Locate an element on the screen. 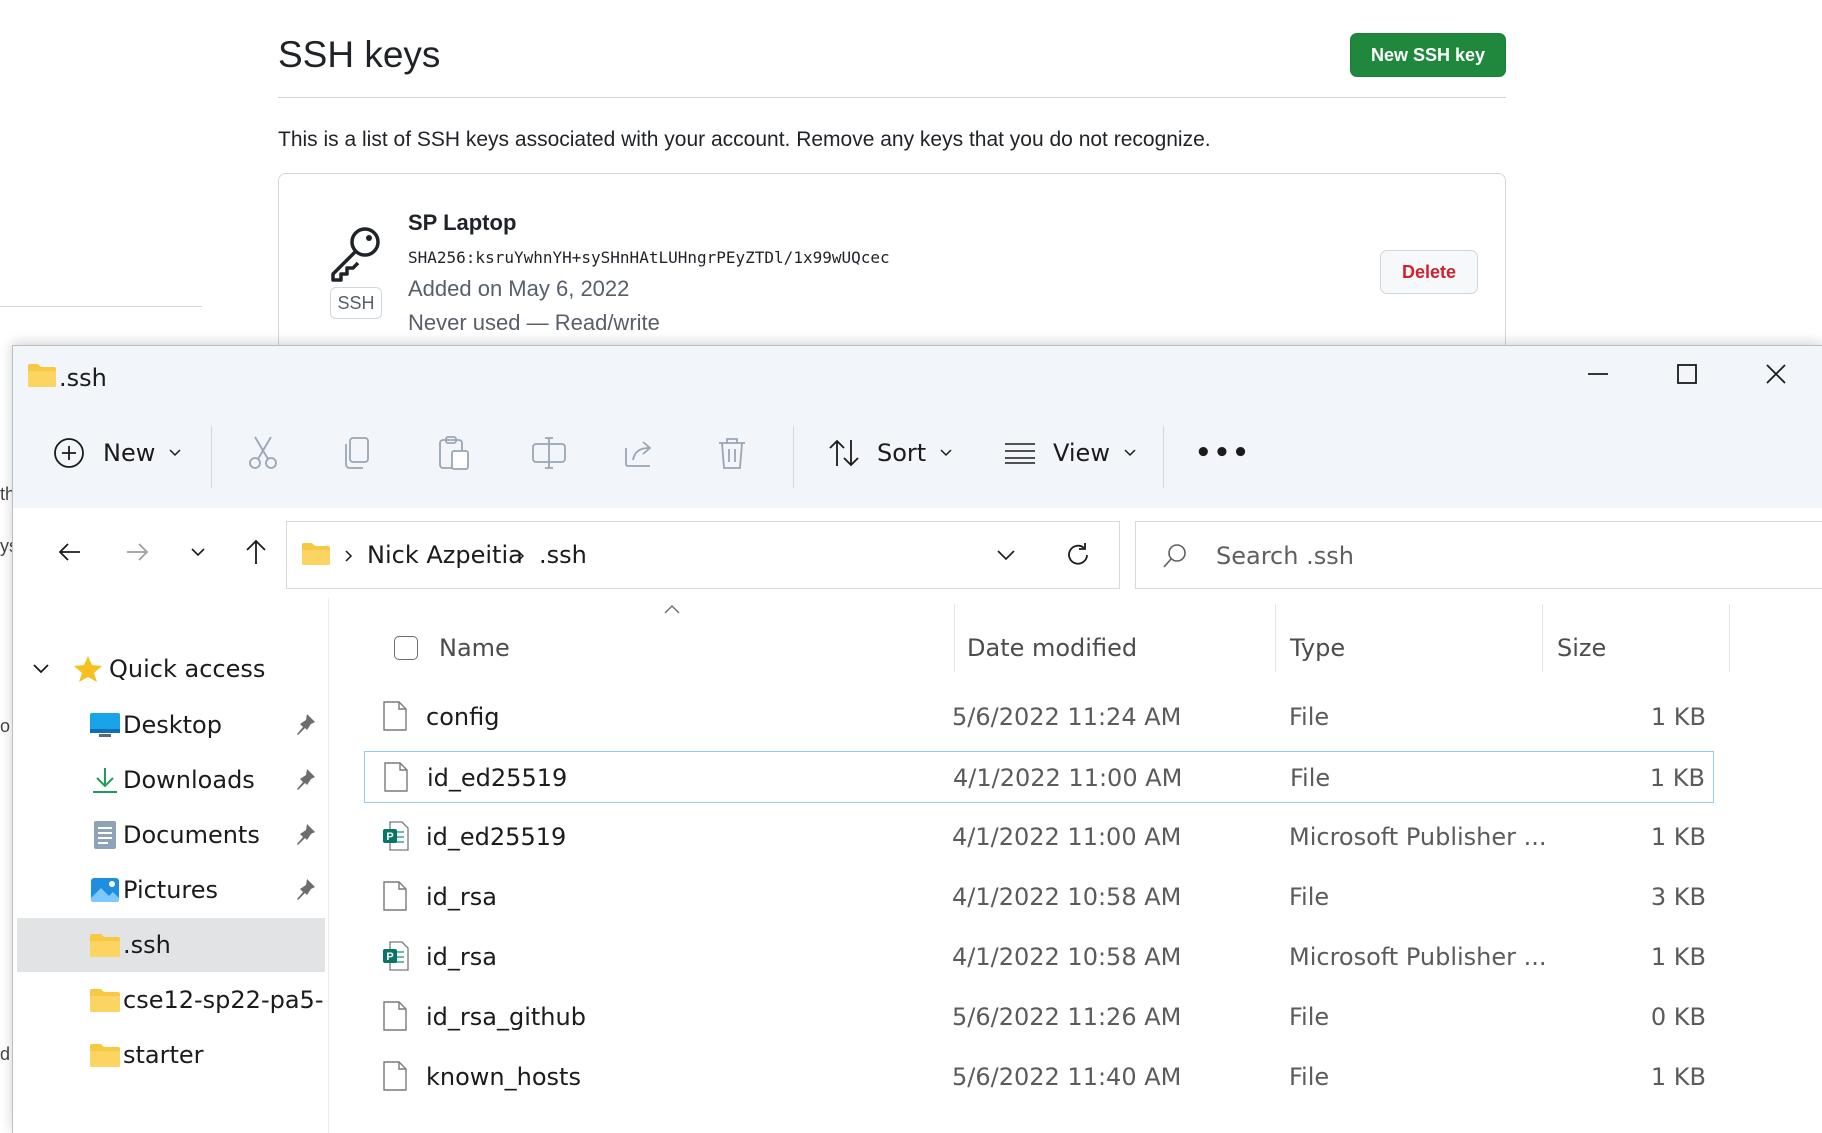  column-header-size: Size is located at coordinates (1581, 648).